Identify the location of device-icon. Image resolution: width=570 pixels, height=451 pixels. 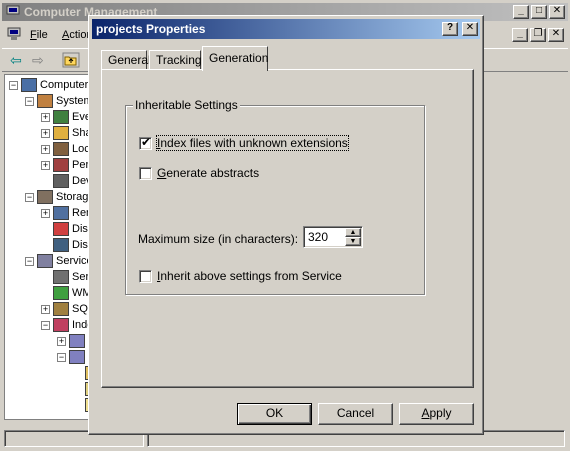
(61, 181).